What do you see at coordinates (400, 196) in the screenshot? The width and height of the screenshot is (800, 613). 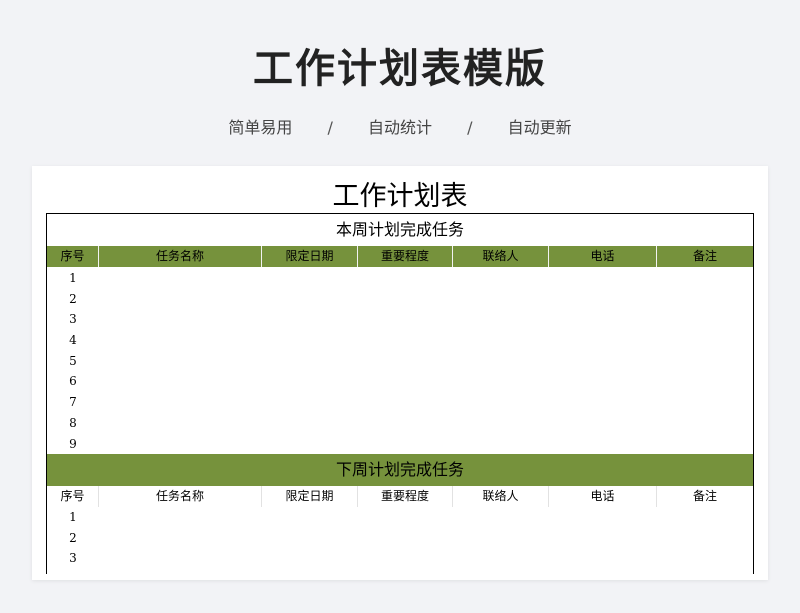 I see `sheet-title: 工作计划表` at bounding box center [400, 196].